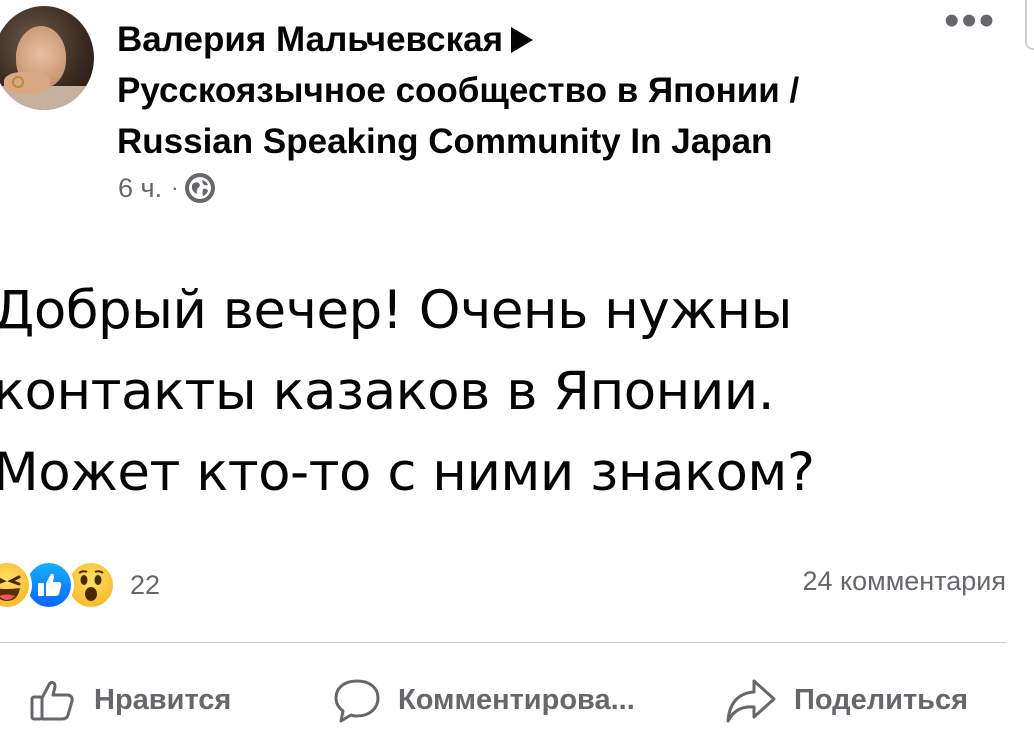 This screenshot has height=738, width=1034. I want to click on author-avatar, so click(47, 58).